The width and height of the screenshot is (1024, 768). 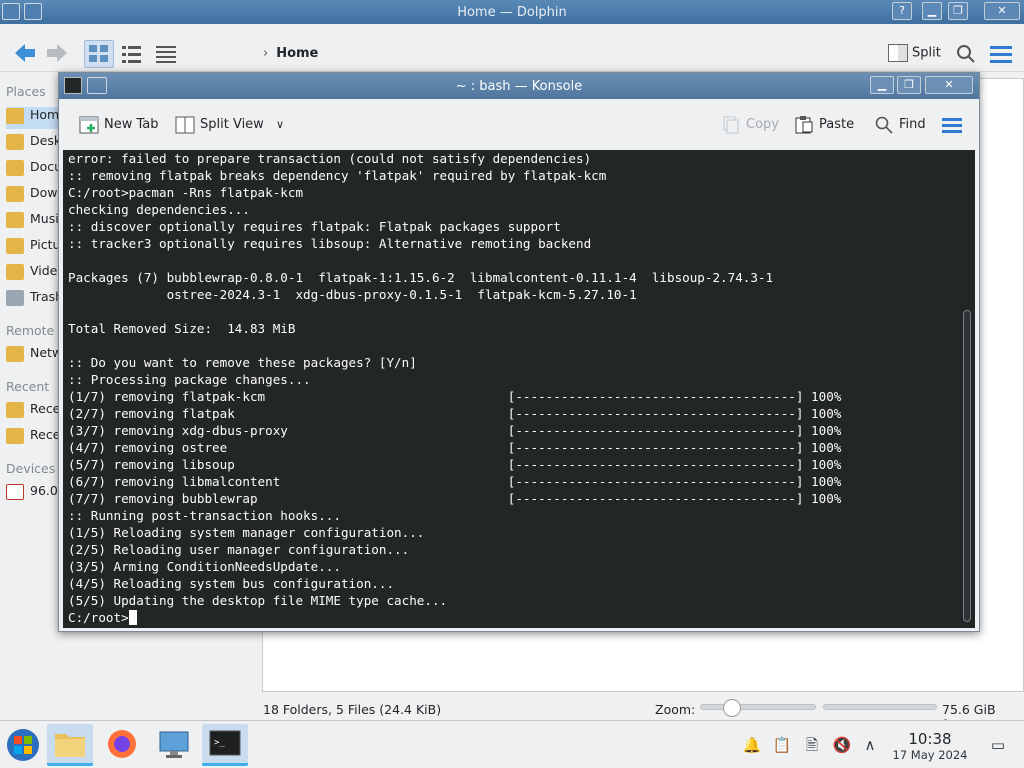 What do you see at coordinates (34, 222) in the screenshot?
I see `places-item-music: Music` at bounding box center [34, 222].